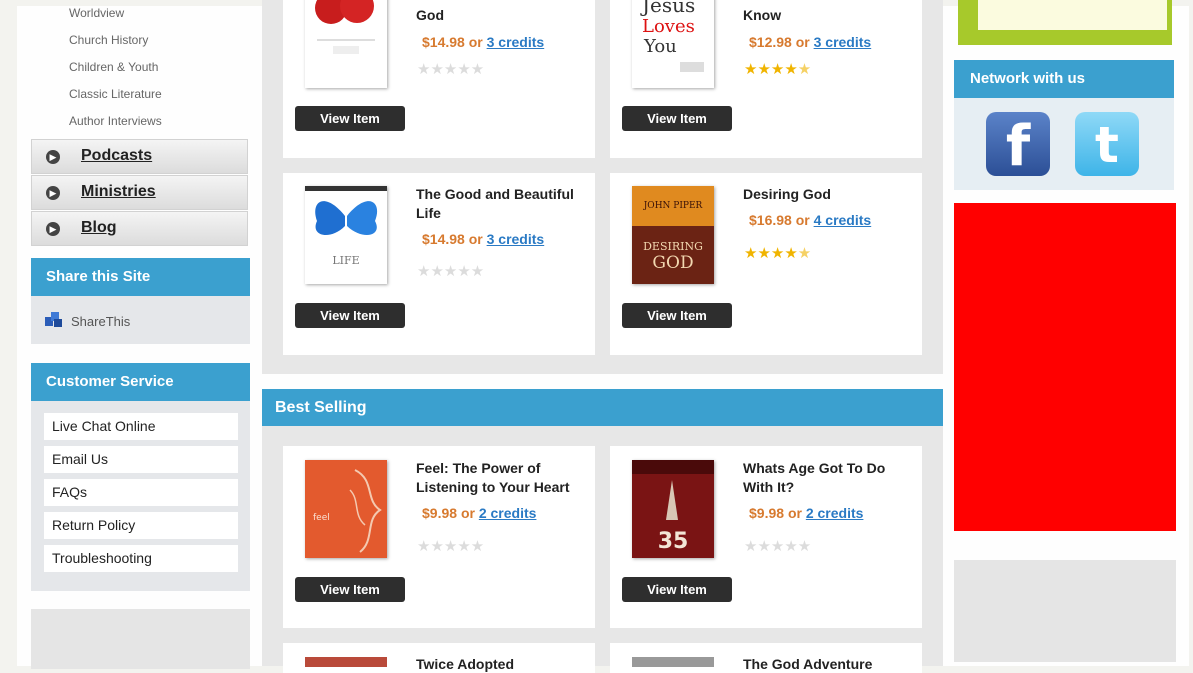  Describe the element at coordinates (810, 42) in the screenshot. I see `product-price: $12.98 or 3 credits` at that location.